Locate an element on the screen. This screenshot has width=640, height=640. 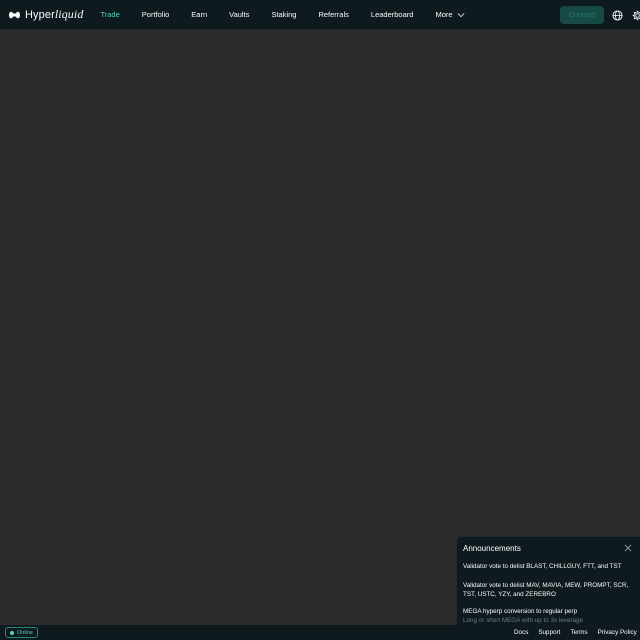
connection-status-badge: Online is located at coordinates (21, 632).